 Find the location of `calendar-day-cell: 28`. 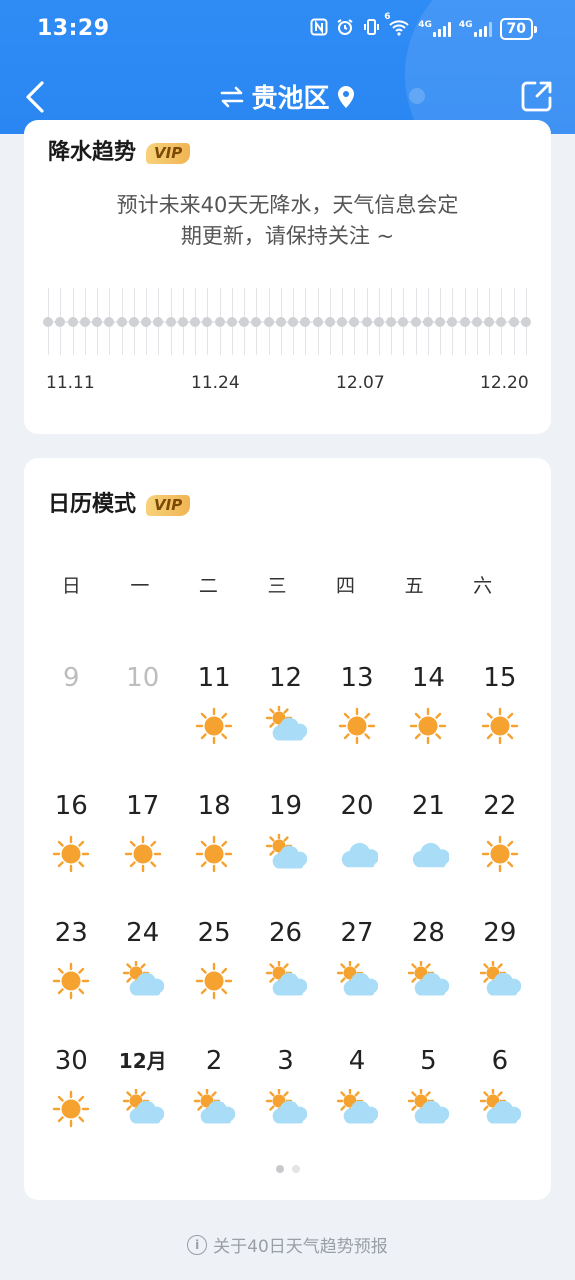

calendar-day-cell: 28 is located at coordinates (428, 973).